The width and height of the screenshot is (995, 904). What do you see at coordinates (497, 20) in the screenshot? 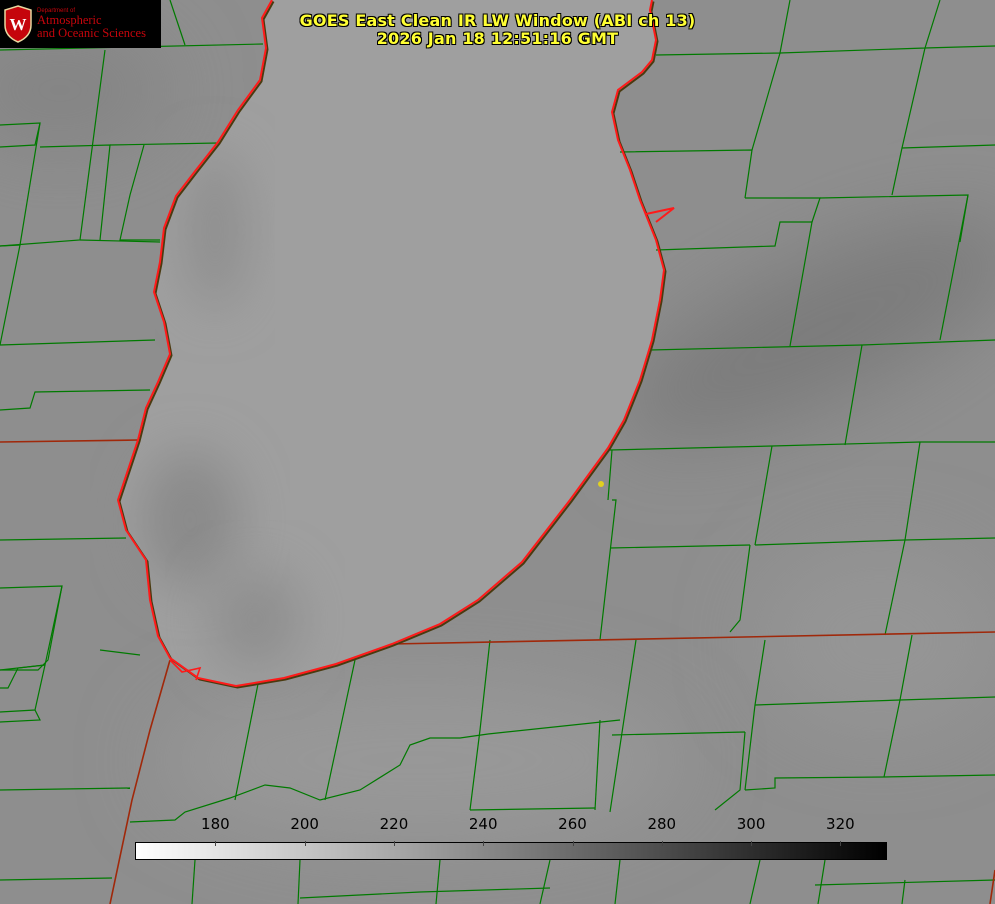
I see `image-title: GOES East Clean IR LW Window (ABI ch 13)` at bounding box center [497, 20].